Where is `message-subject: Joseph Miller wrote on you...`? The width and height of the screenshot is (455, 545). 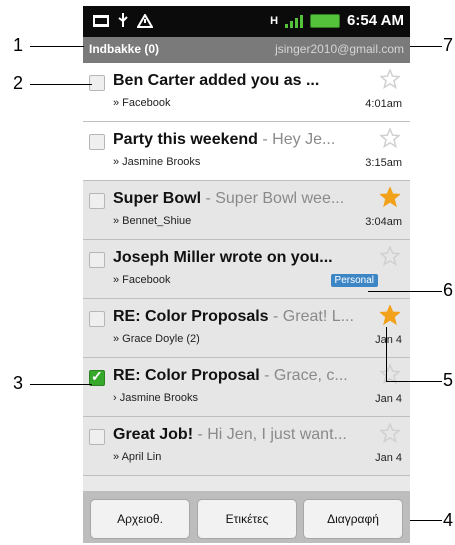 message-subject: Joseph Miller wrote on you... is located at coordinates (223, 257).